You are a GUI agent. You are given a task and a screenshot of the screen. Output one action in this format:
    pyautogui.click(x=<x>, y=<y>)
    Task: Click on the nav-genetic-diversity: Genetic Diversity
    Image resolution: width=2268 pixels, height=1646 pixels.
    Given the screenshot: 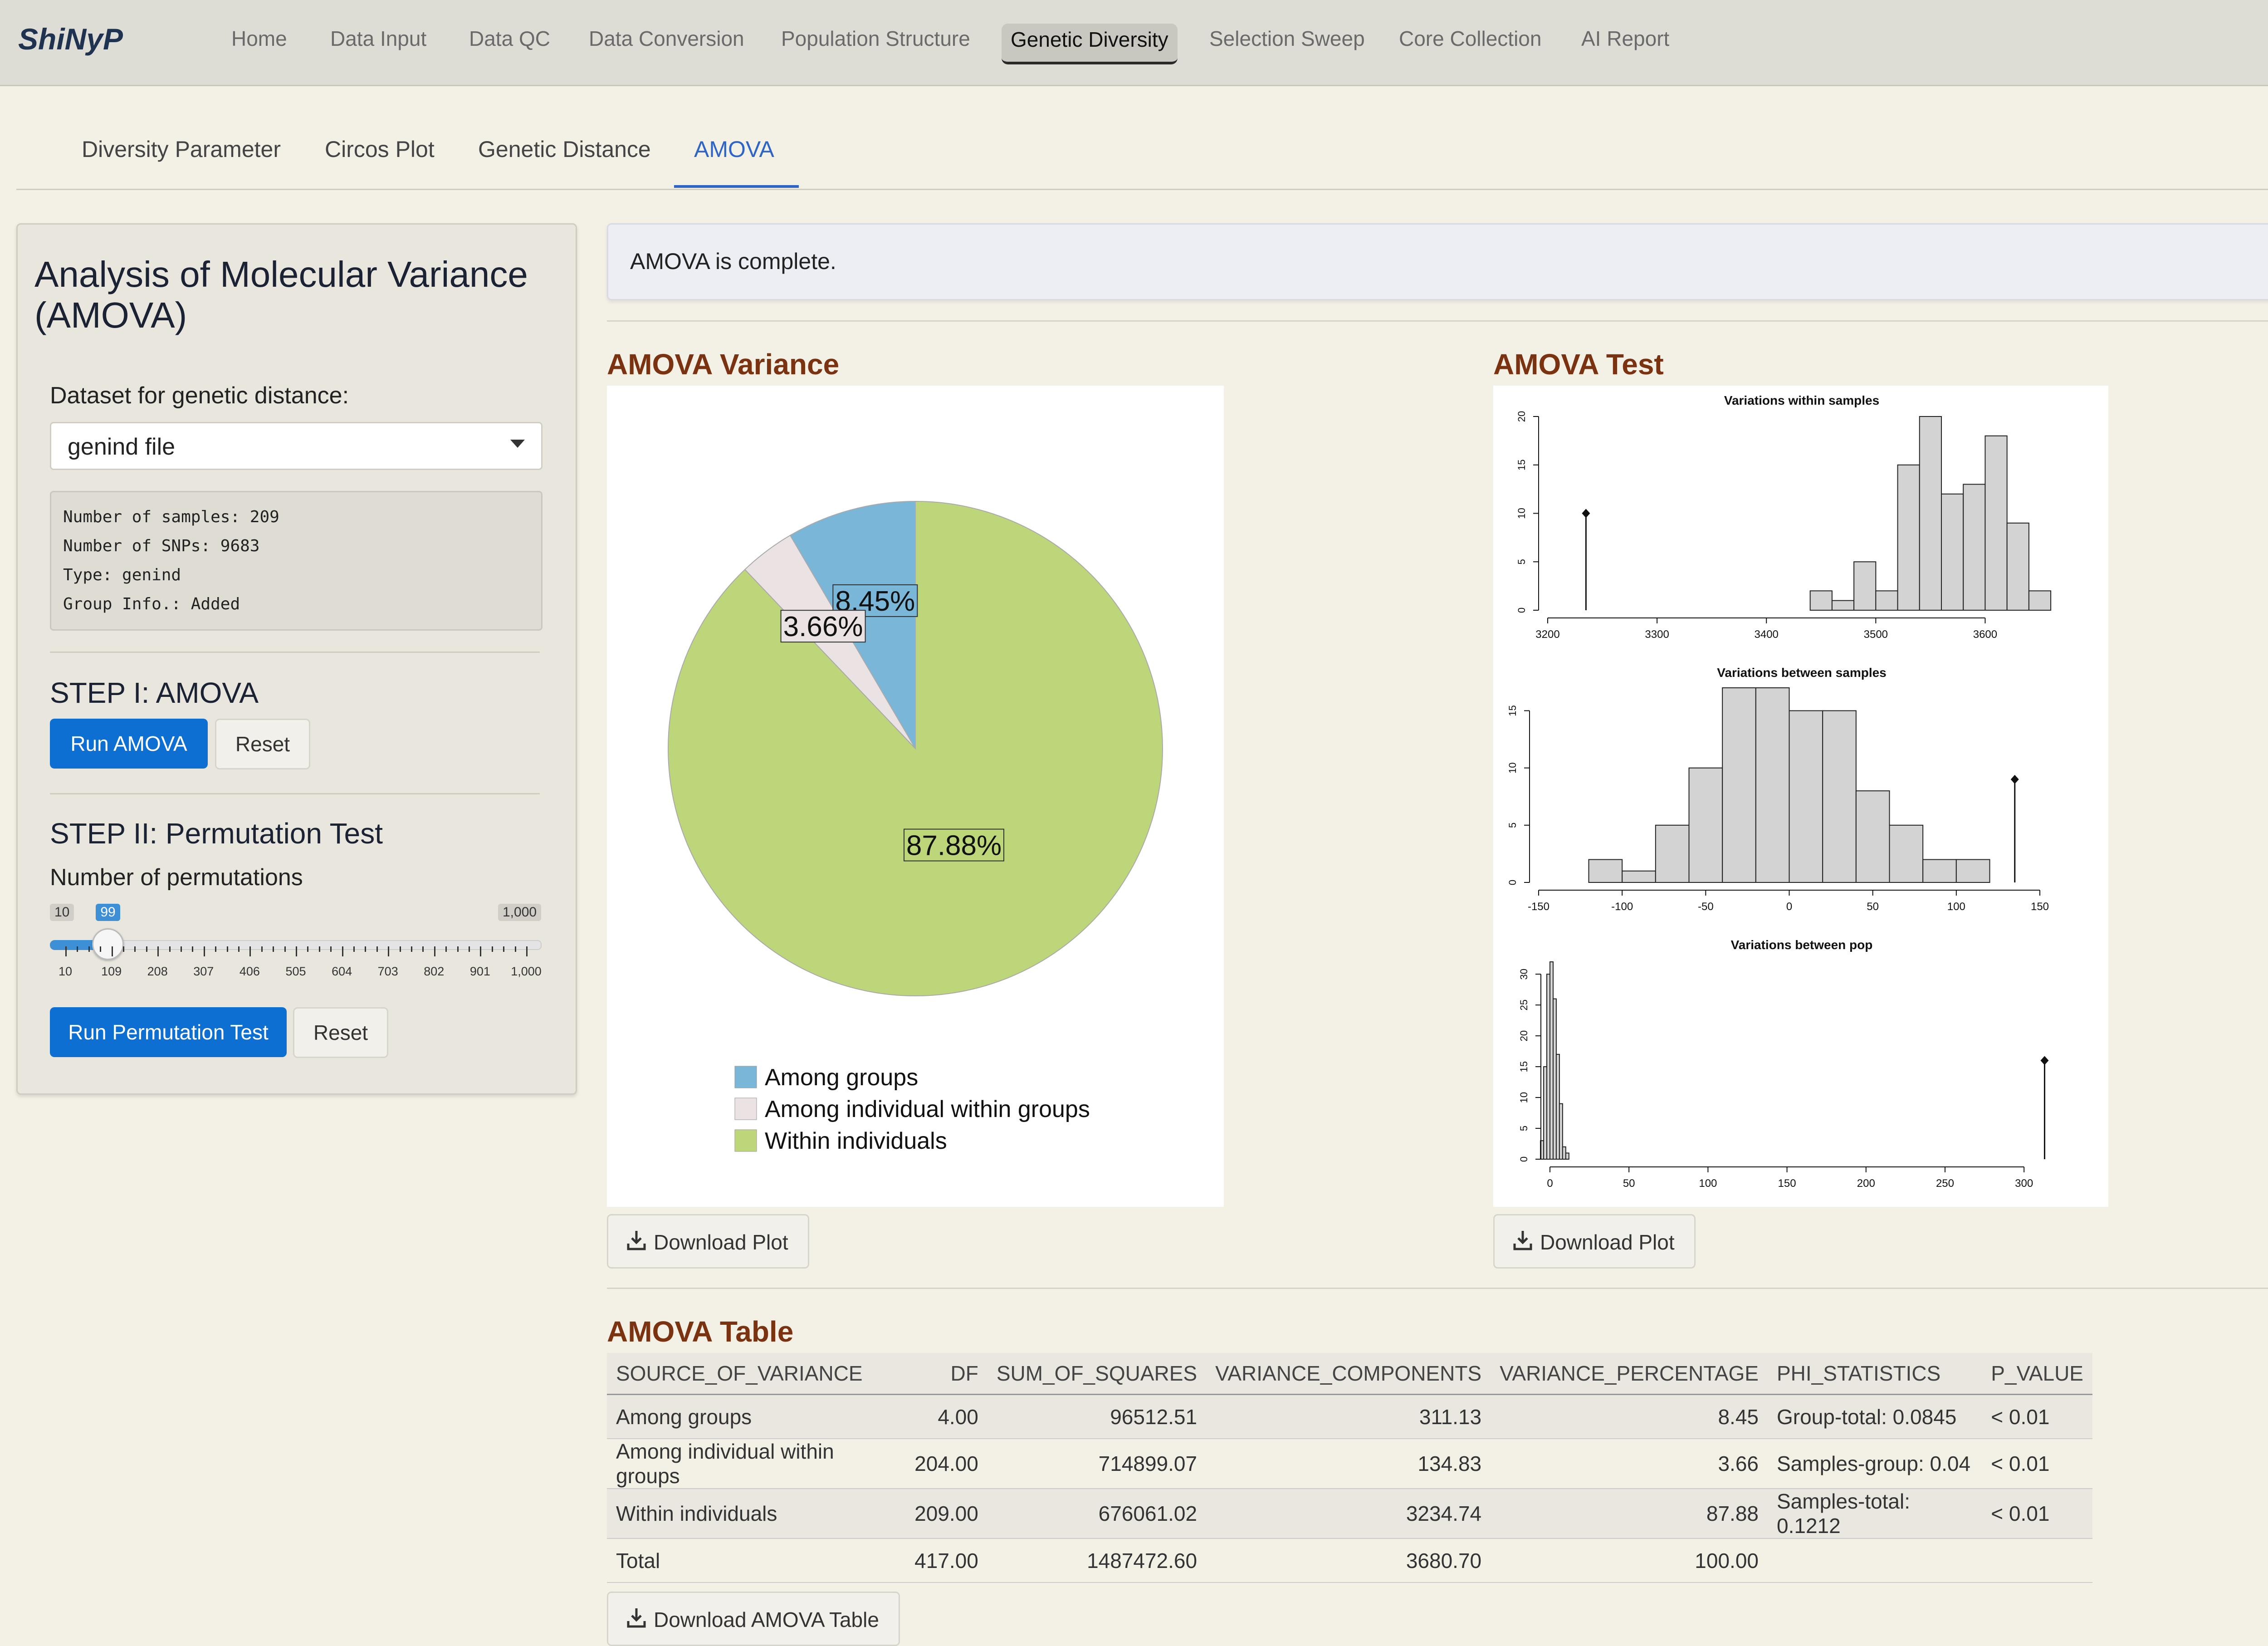 What is the action you would take?
    pyautogui.click(x=1090, y=44)
    